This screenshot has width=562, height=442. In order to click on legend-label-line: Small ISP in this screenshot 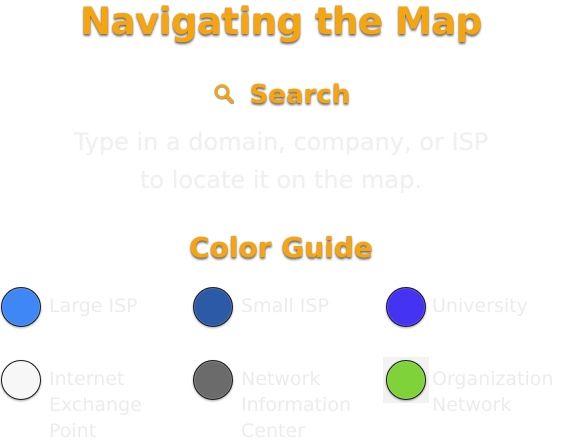, I will do `click(285, 306)`.